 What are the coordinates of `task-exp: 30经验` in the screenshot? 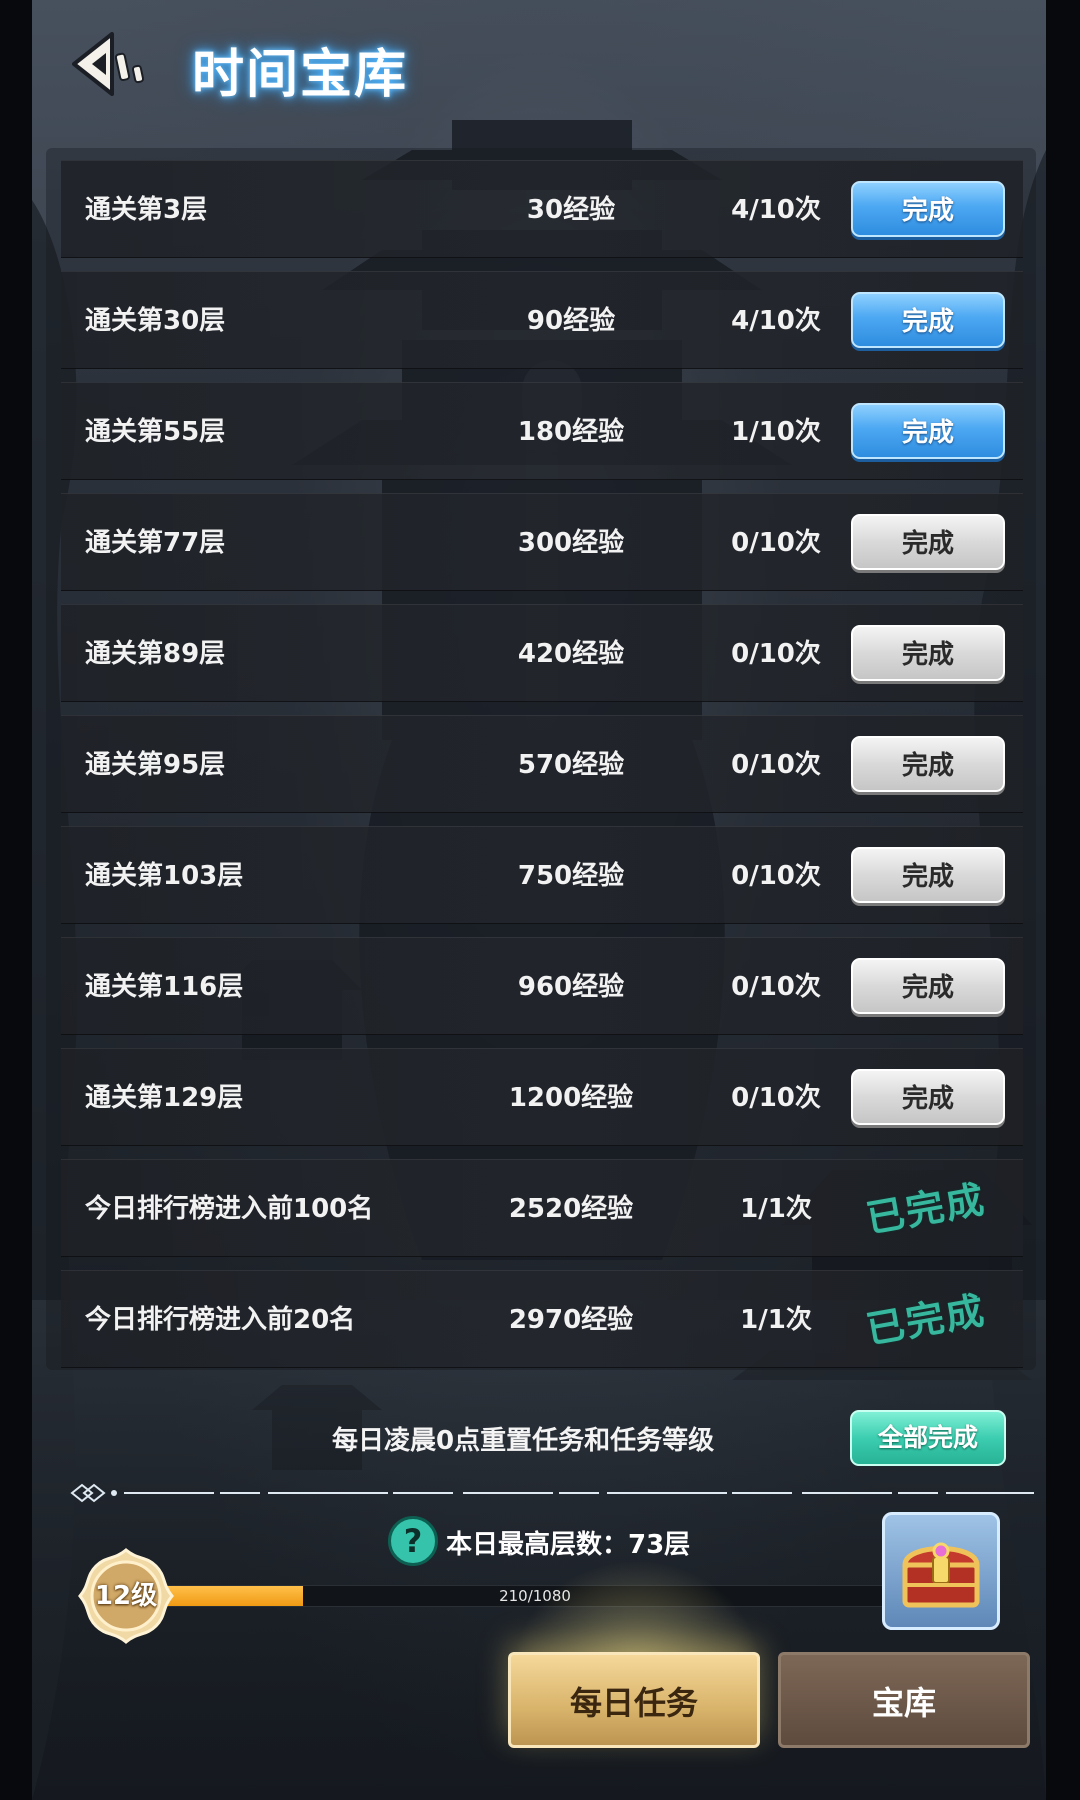 It's located at (571, 210).